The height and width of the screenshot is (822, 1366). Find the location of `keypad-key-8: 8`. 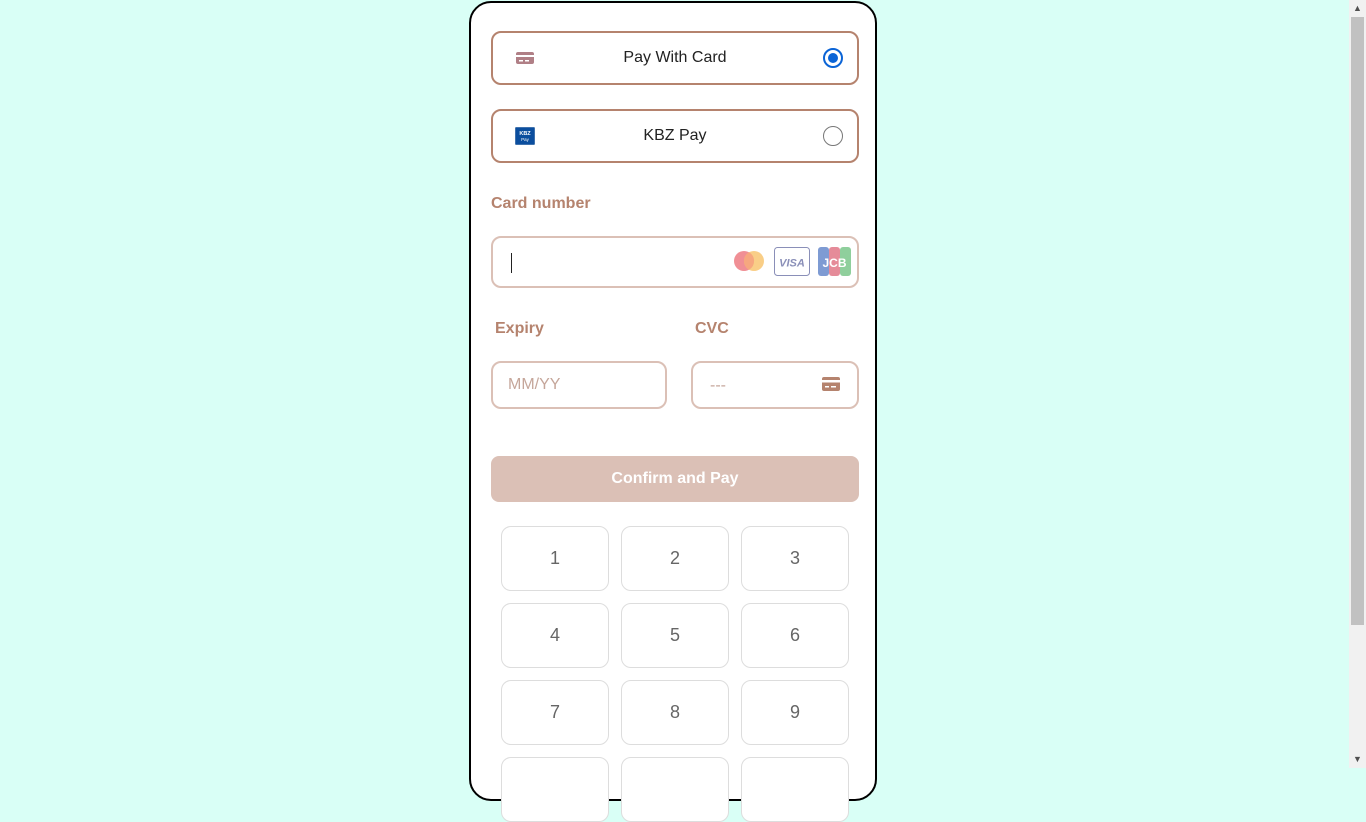

keypad-key-8: 8 is located at coordinates (675, 712).